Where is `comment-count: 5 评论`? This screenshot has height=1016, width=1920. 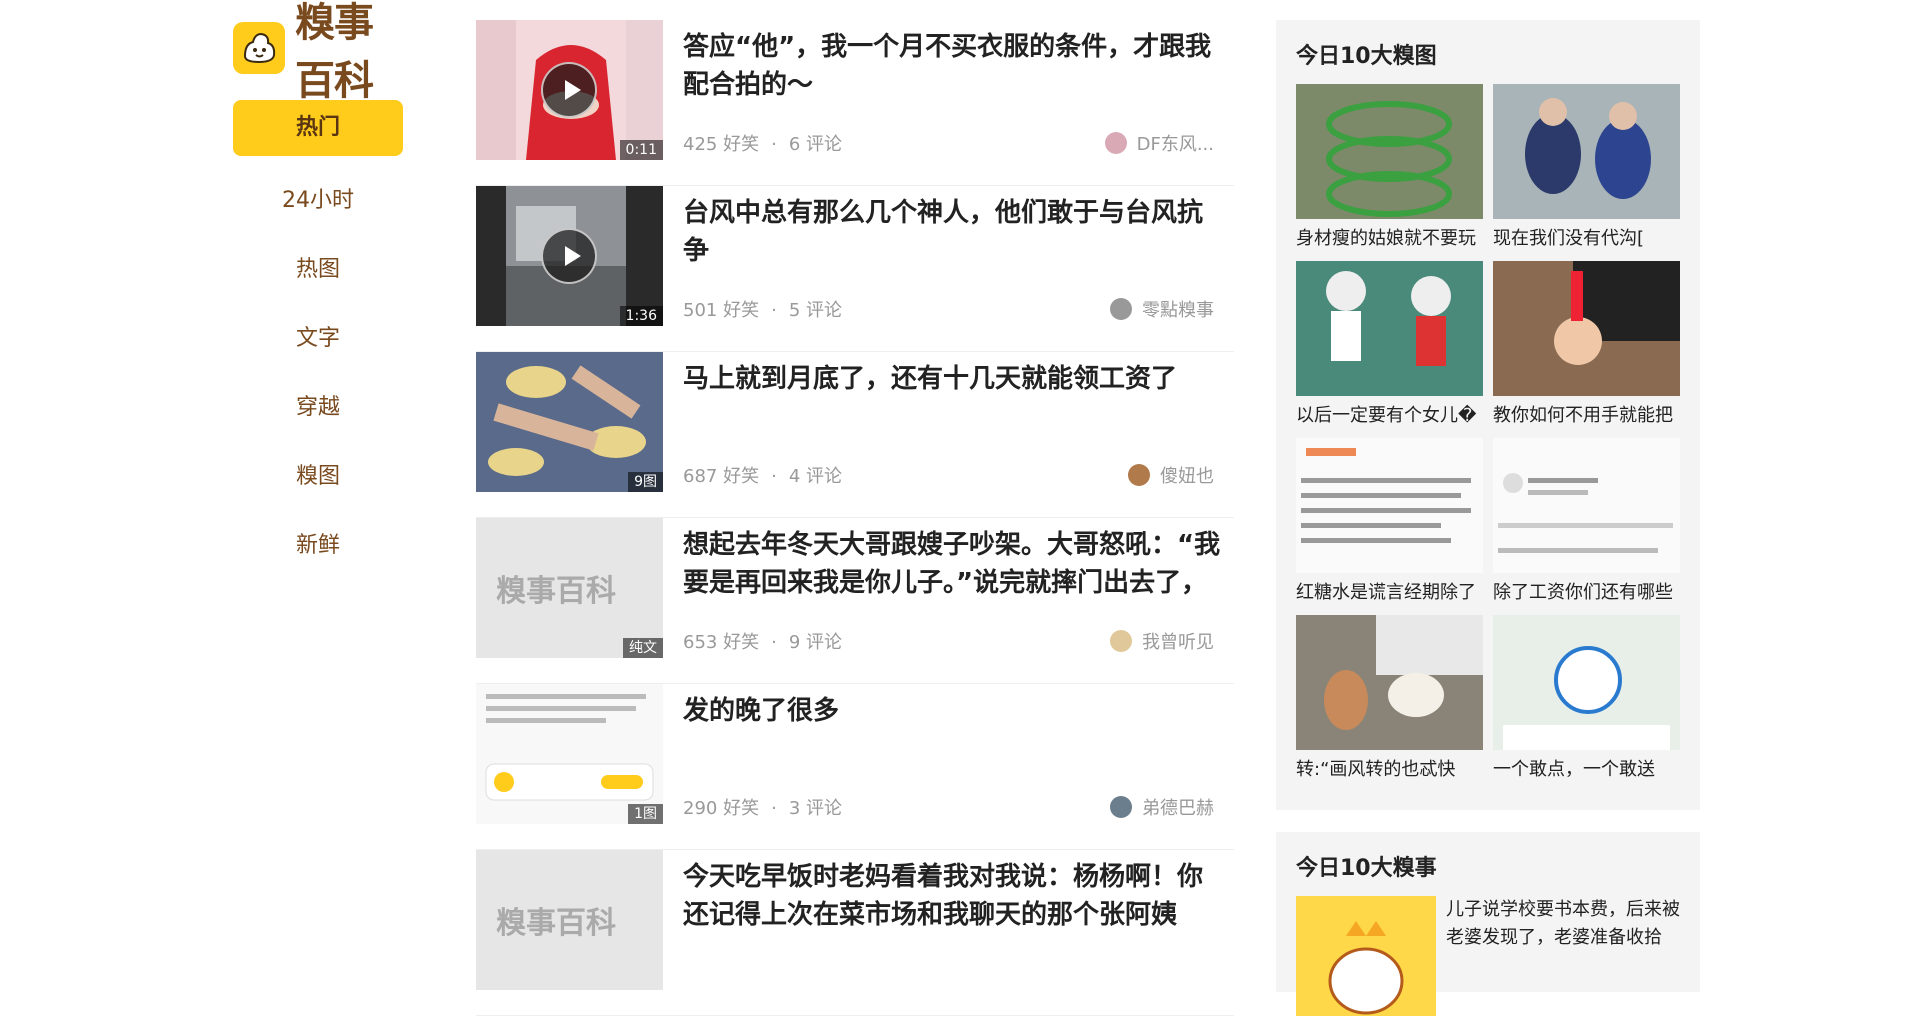 comment-count: 5 评论 is located at coordinates (815, 310).